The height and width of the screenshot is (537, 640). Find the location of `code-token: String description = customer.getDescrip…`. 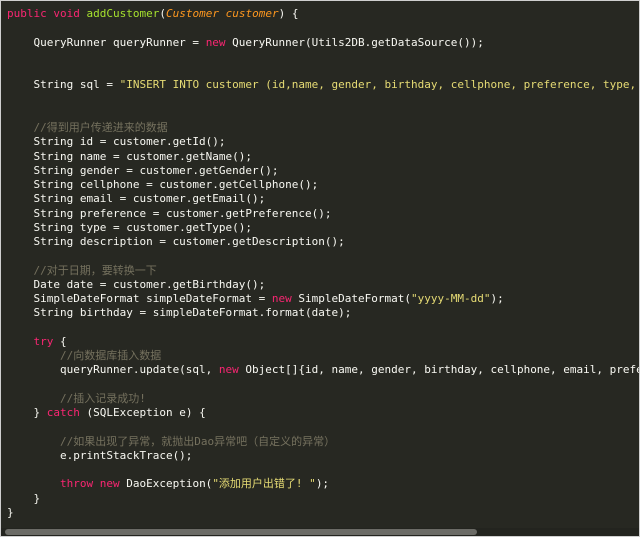

code-token: String description = customer.getDescrip… is located at coordinates (176, 241).